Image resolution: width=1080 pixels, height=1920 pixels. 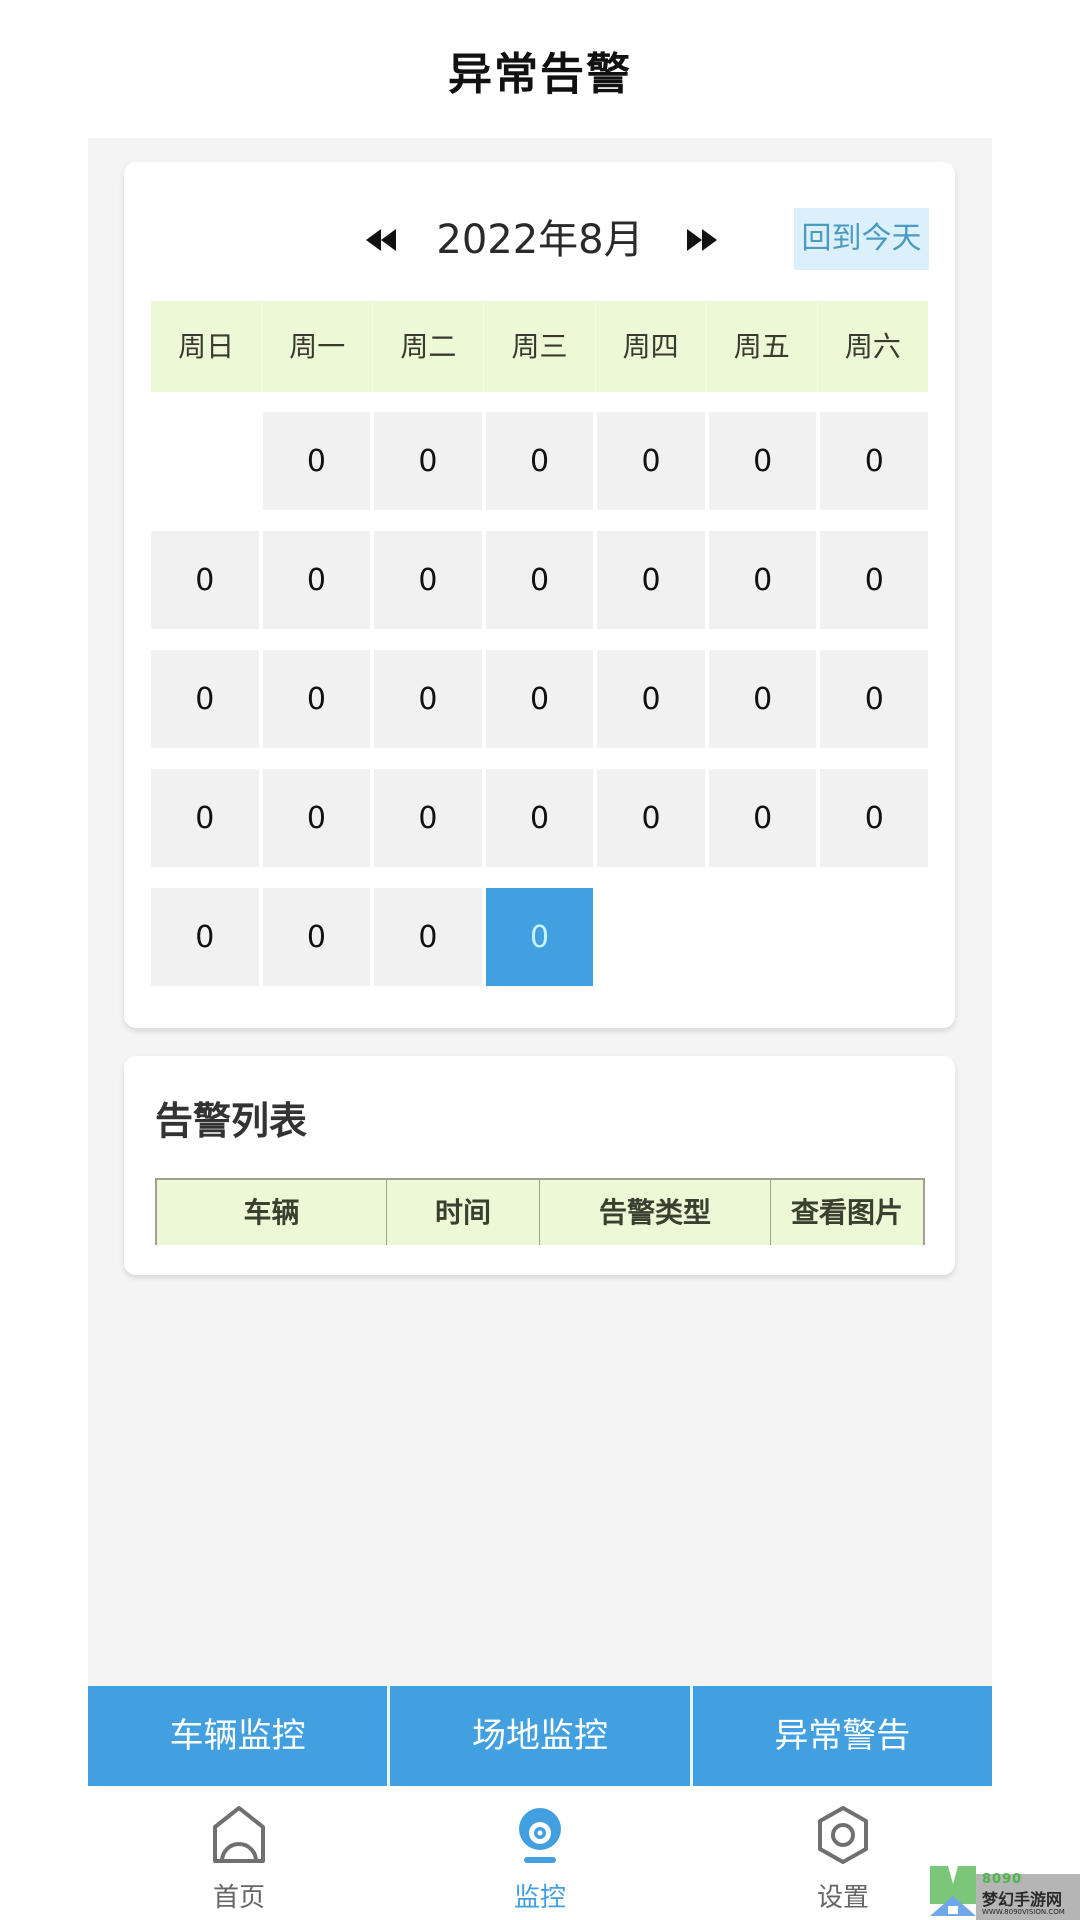 I want to click on nav-settings: 设置, so click(x=843, y=1860).